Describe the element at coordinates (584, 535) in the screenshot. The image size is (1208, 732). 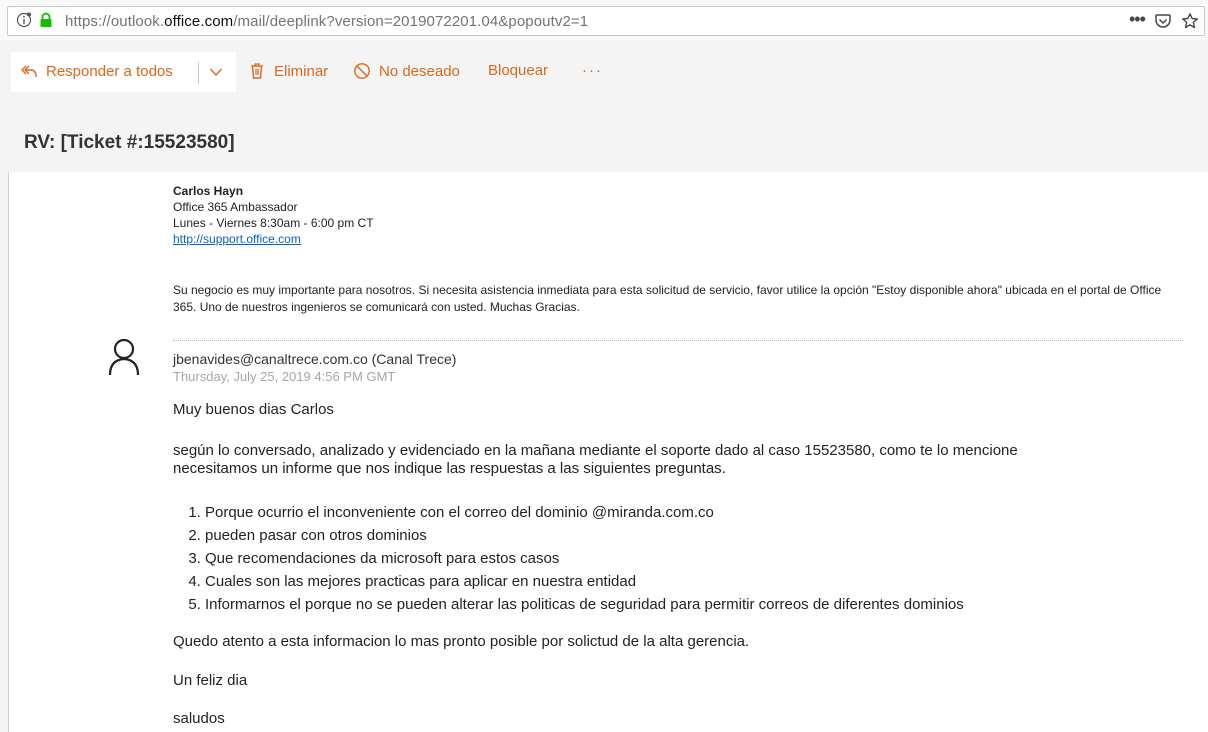
I see `list-item: pueden pasar con otros dominios` at that location.